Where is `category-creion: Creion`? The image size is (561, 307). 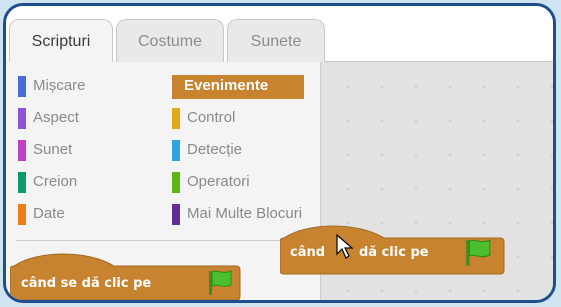
category-creion: Creion is located at coordinates (93, 182).